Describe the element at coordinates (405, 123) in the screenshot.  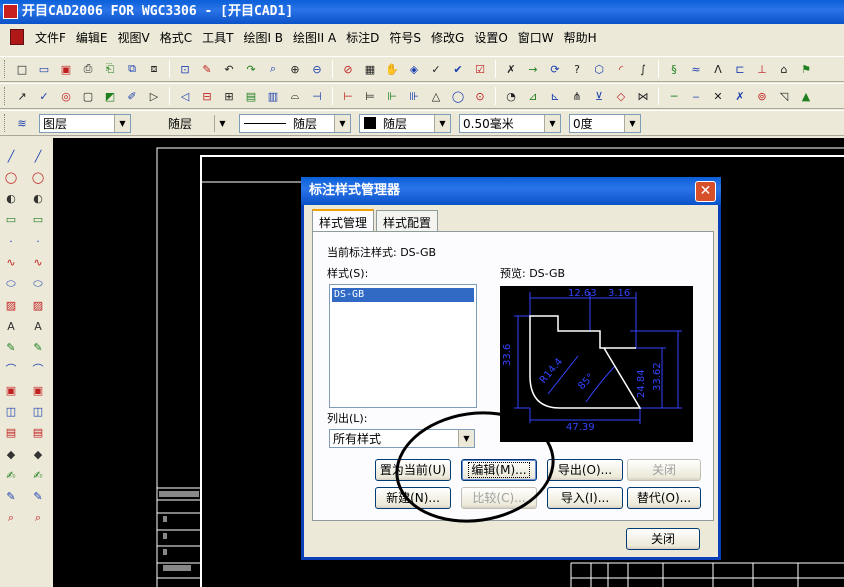
I see `color-combo: 随层 ▼` at that location.